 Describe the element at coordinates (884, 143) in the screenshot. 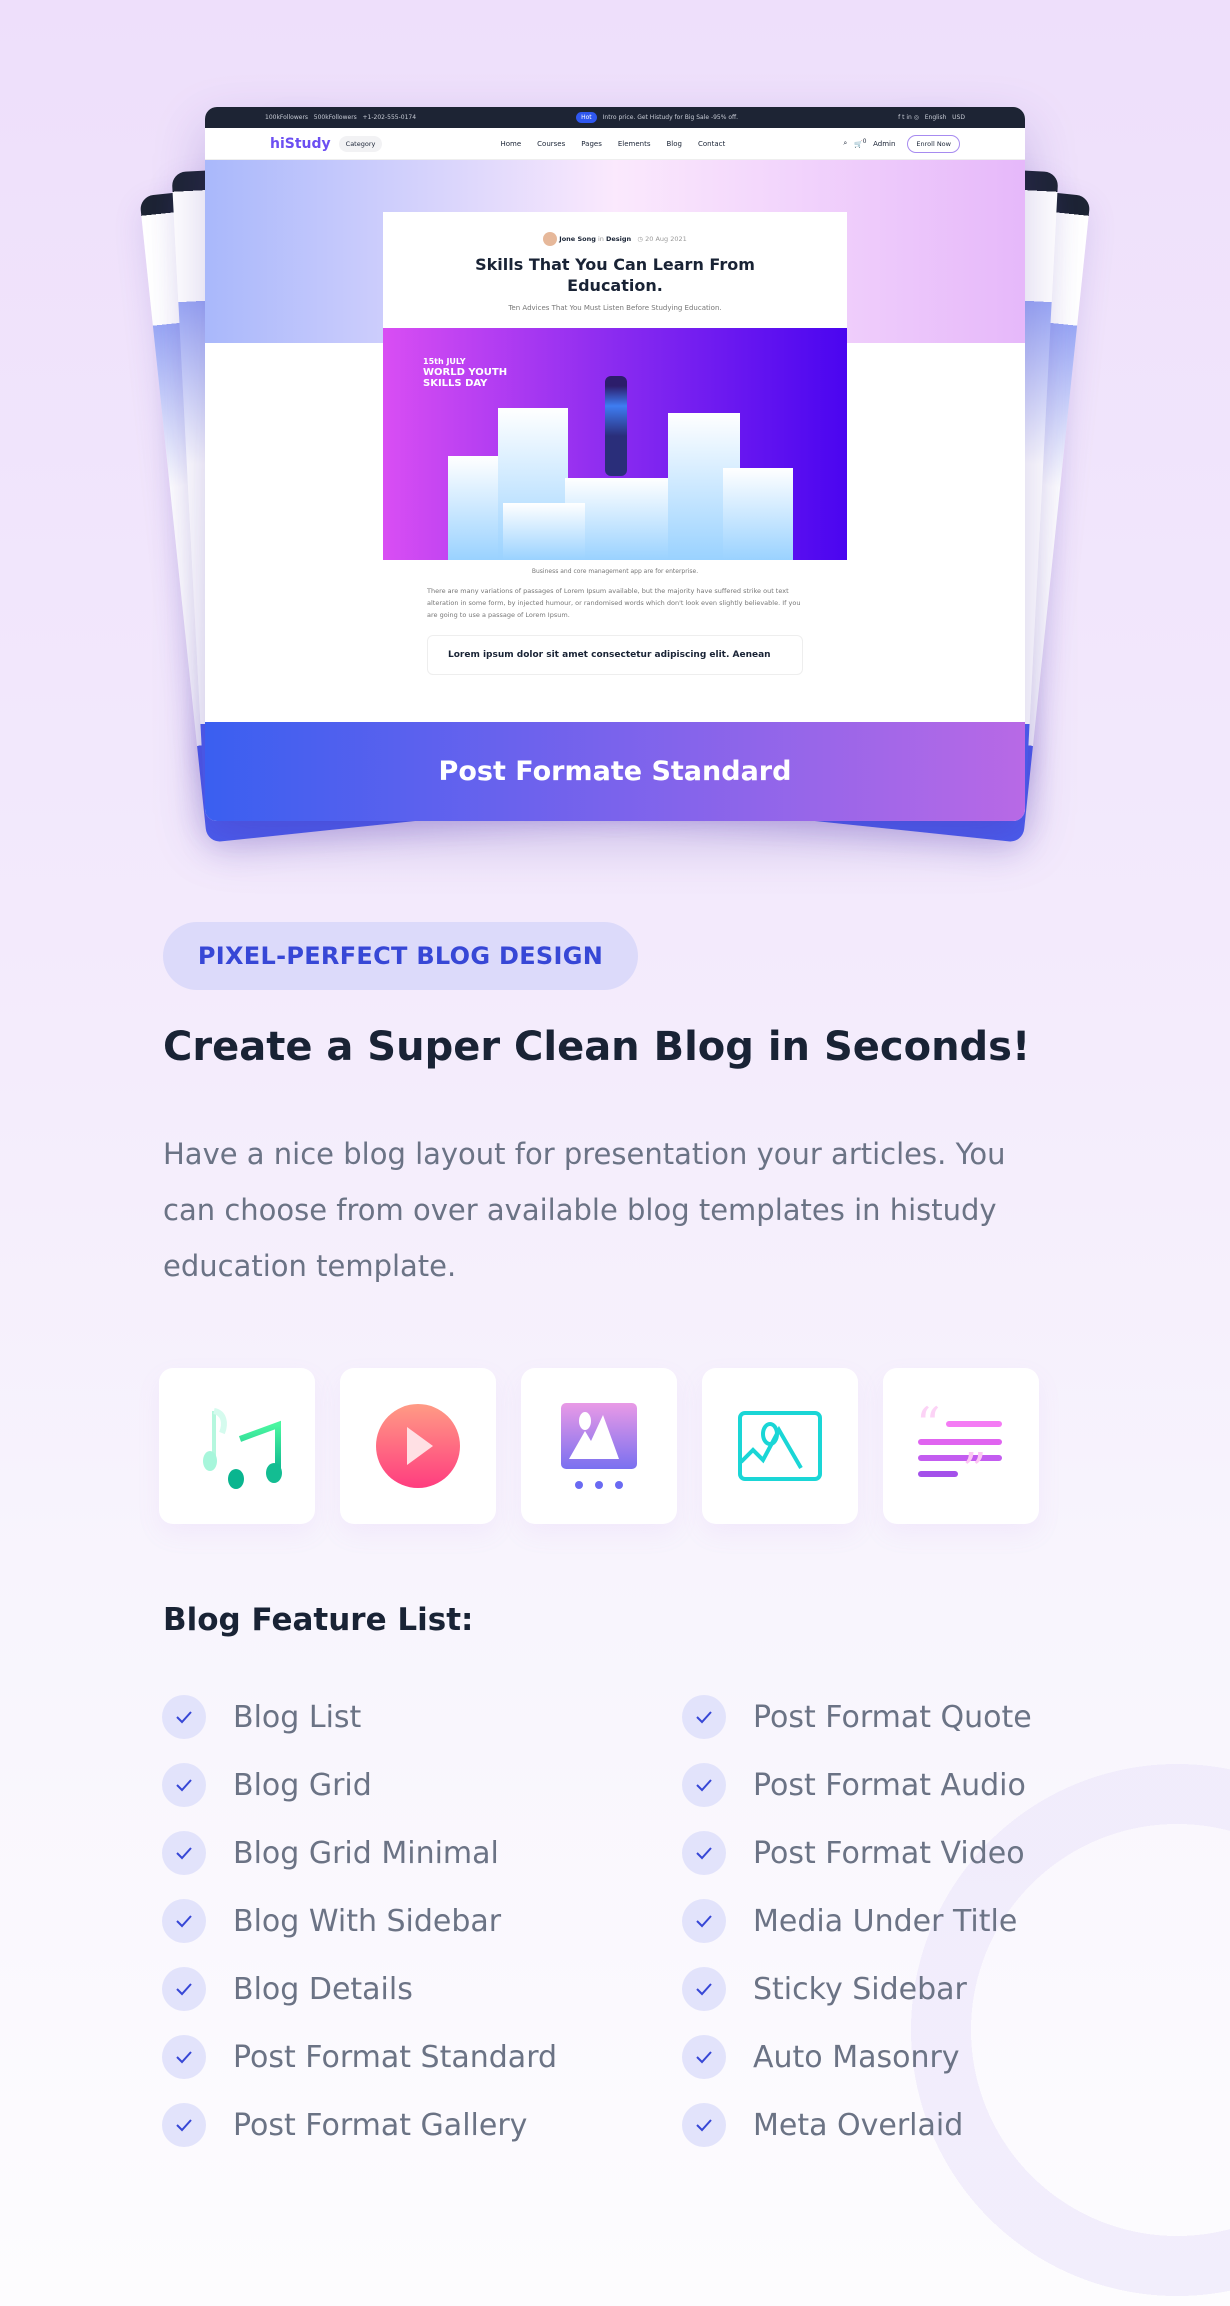

I see `user-link: Admin` at that location.